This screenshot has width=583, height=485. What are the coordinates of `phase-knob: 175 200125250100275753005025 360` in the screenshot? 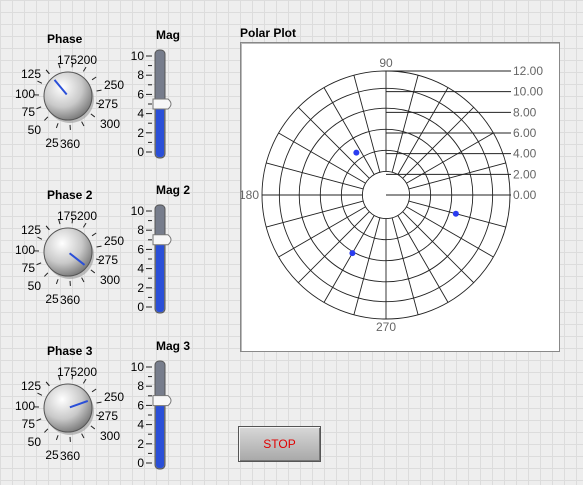 It's located at (65, 100).